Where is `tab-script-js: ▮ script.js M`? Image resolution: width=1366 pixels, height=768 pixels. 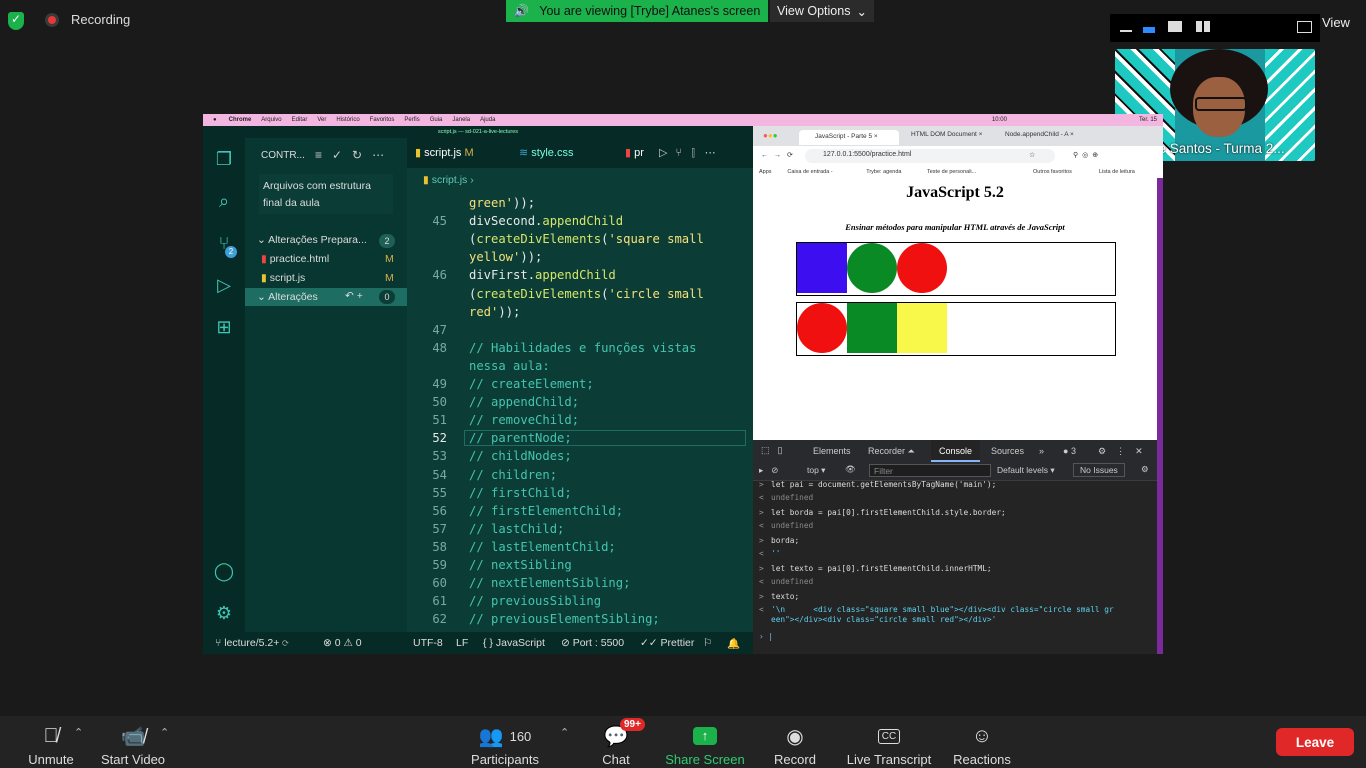
tab-script-js: ▮ script.js M is located at coordinates (444, 152).